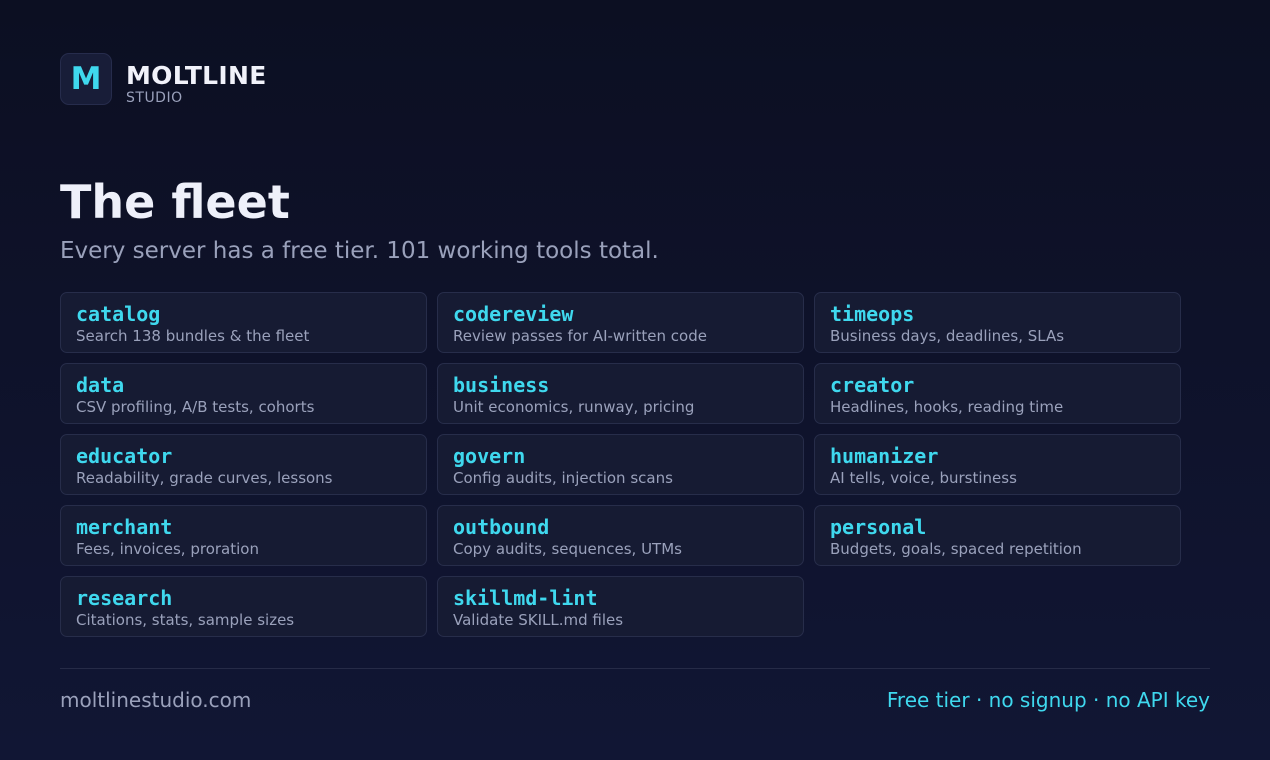  Describe the element at coordinates (154, 98) in the screenshot. I see `brand-subname: STUDIO` at that location.